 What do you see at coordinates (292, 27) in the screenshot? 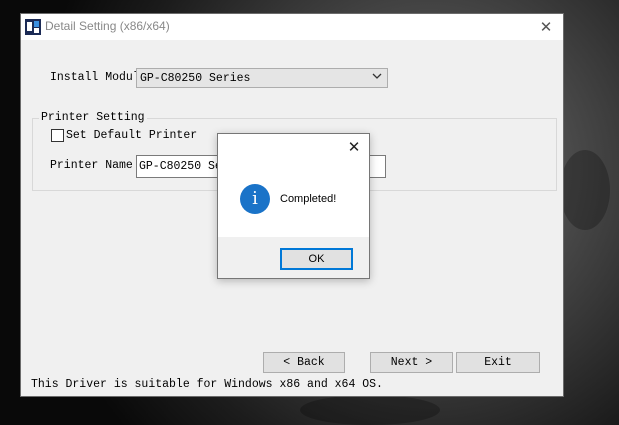
I see `title-bar: Detail Setting (x86/x64) ✕` at bounding box center [292, 27].